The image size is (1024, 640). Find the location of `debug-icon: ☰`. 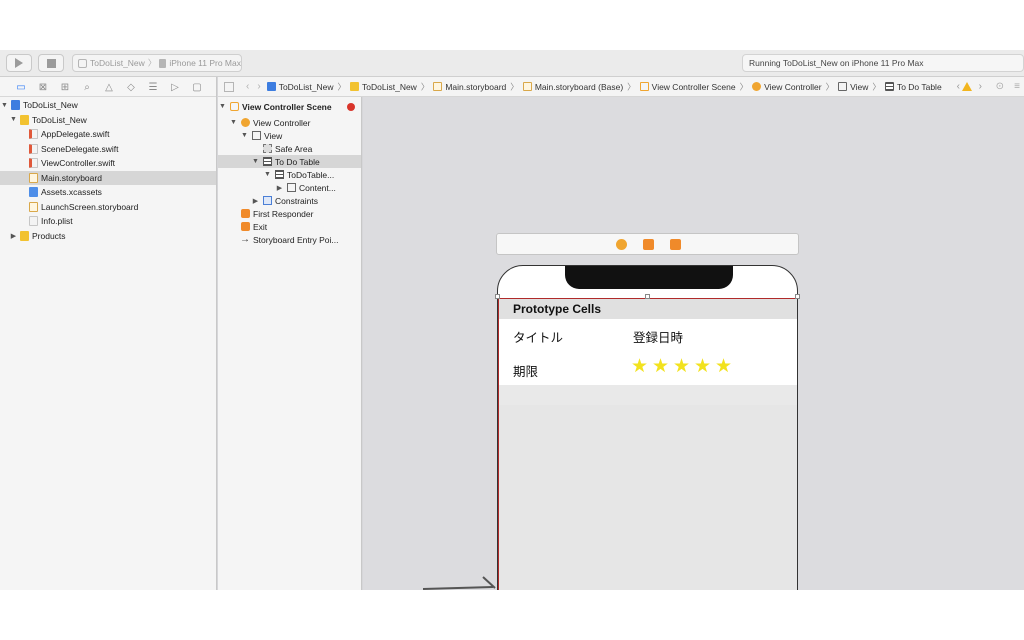

debug-icon: ☰ is located at coordinates (153, 87).